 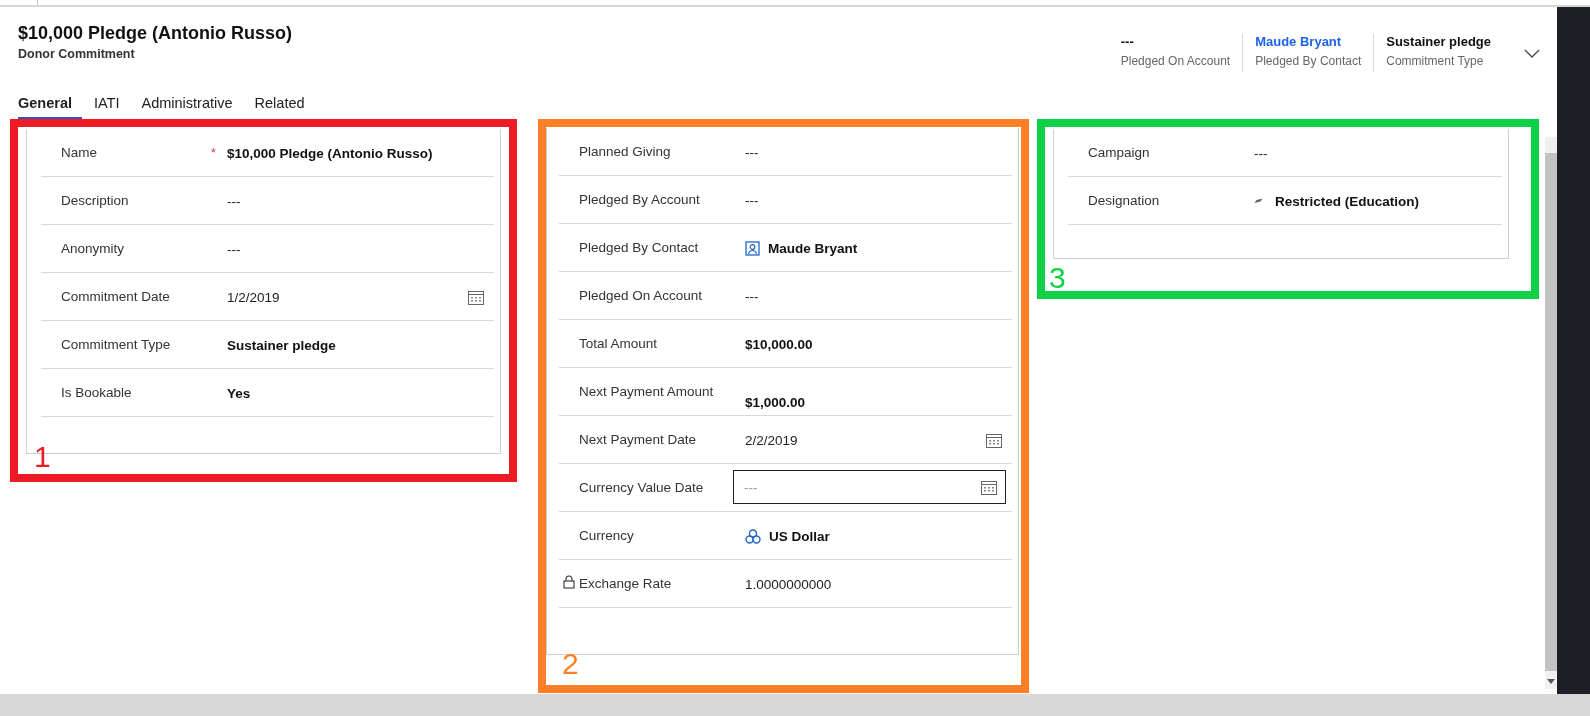 I want to click on field-label: Exchange Rate, so click(x=625, y=584).